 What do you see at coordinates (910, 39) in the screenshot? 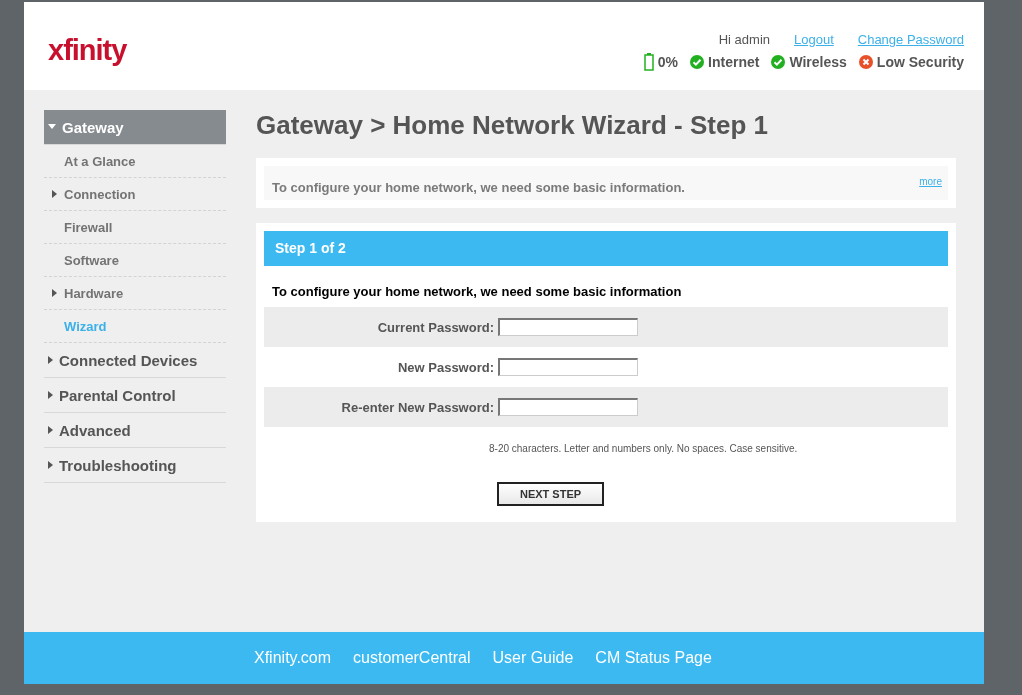
I see `header-link: Change Password` at bounding box center [910, 39].